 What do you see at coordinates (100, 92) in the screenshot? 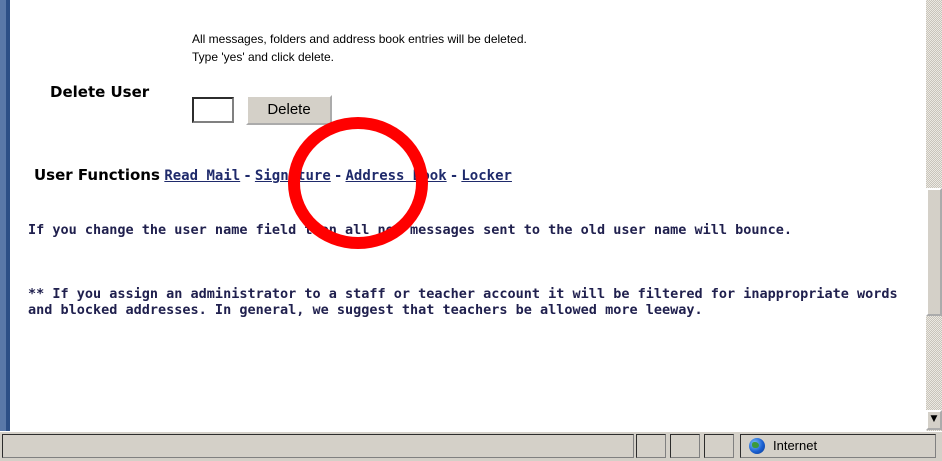
I see `delete-user-label: Delete User` at bounding box center [100, 92].